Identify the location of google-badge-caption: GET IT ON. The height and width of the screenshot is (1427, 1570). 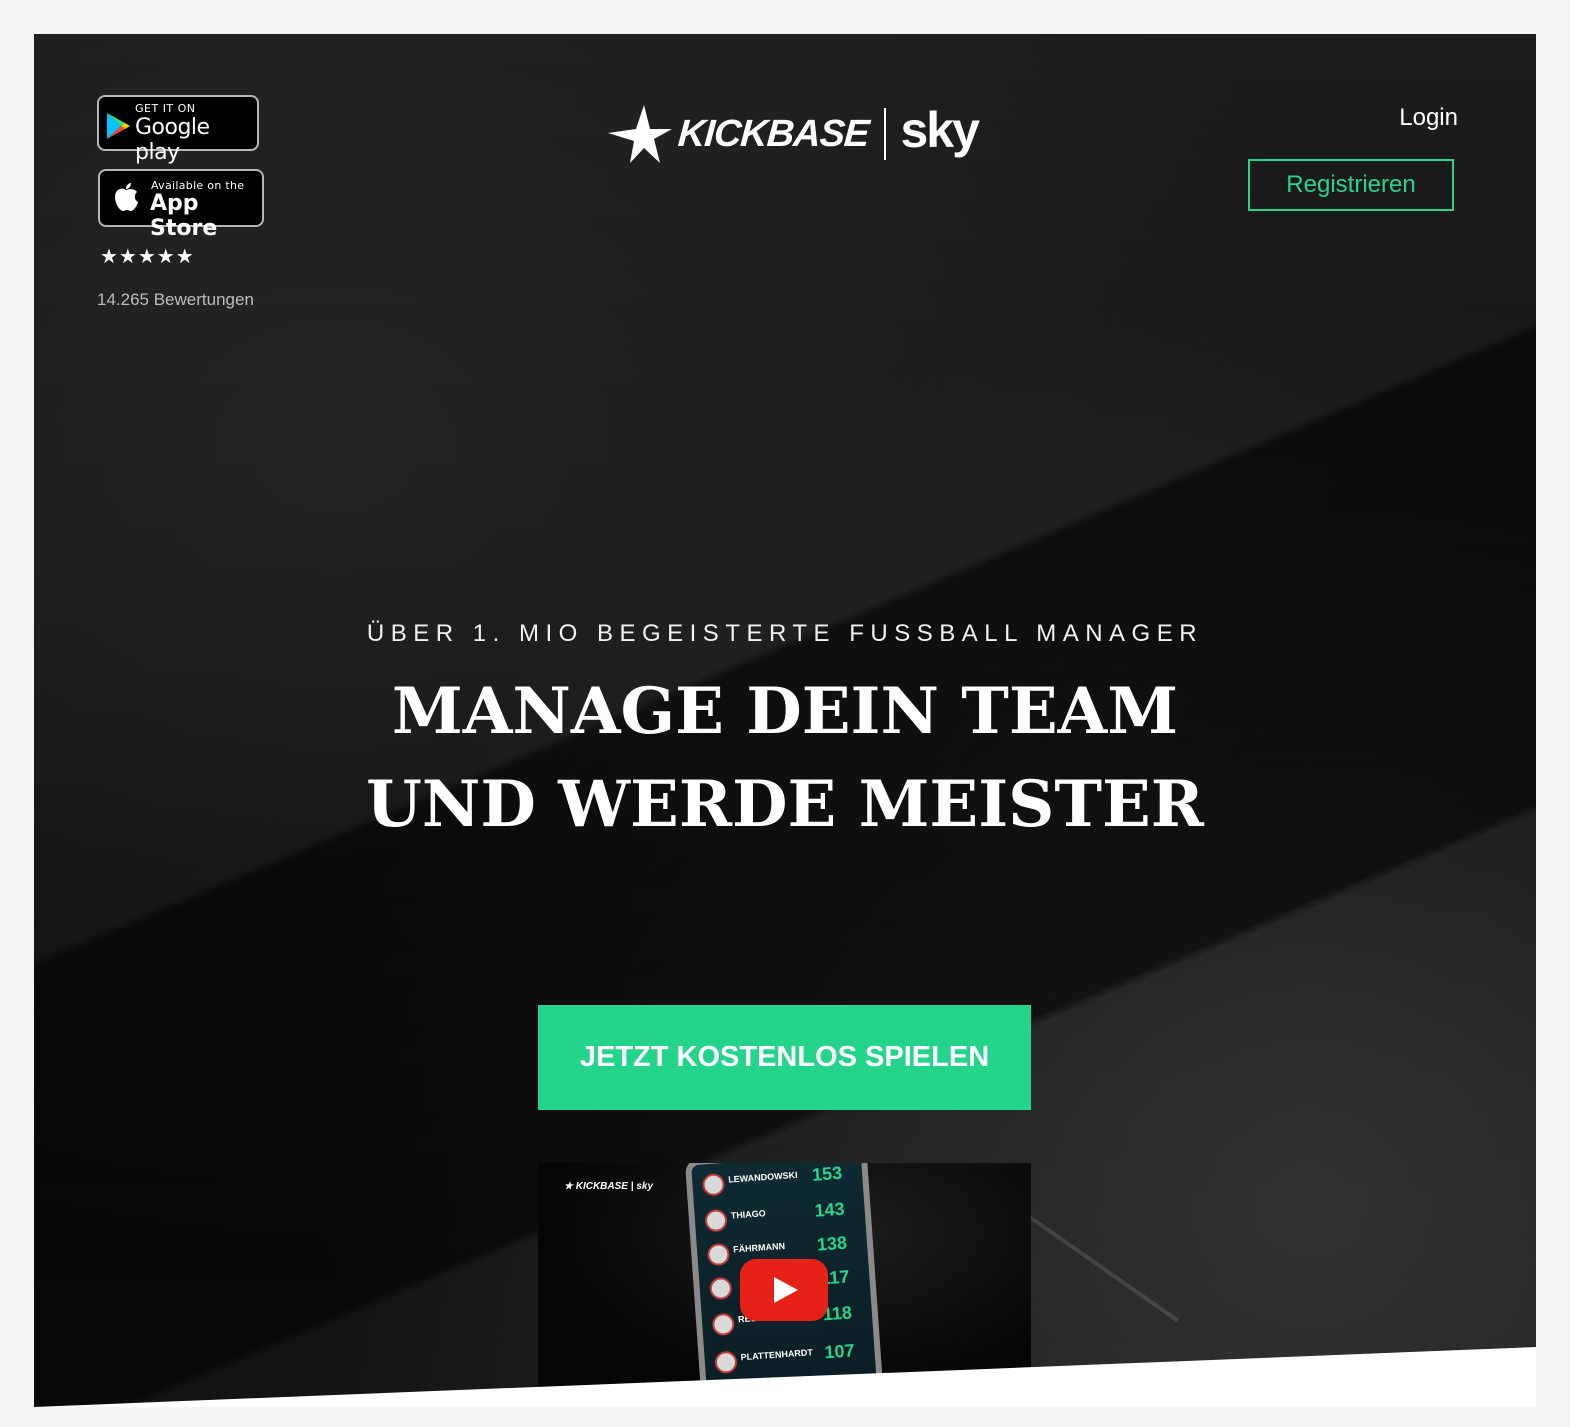
(165, 108).